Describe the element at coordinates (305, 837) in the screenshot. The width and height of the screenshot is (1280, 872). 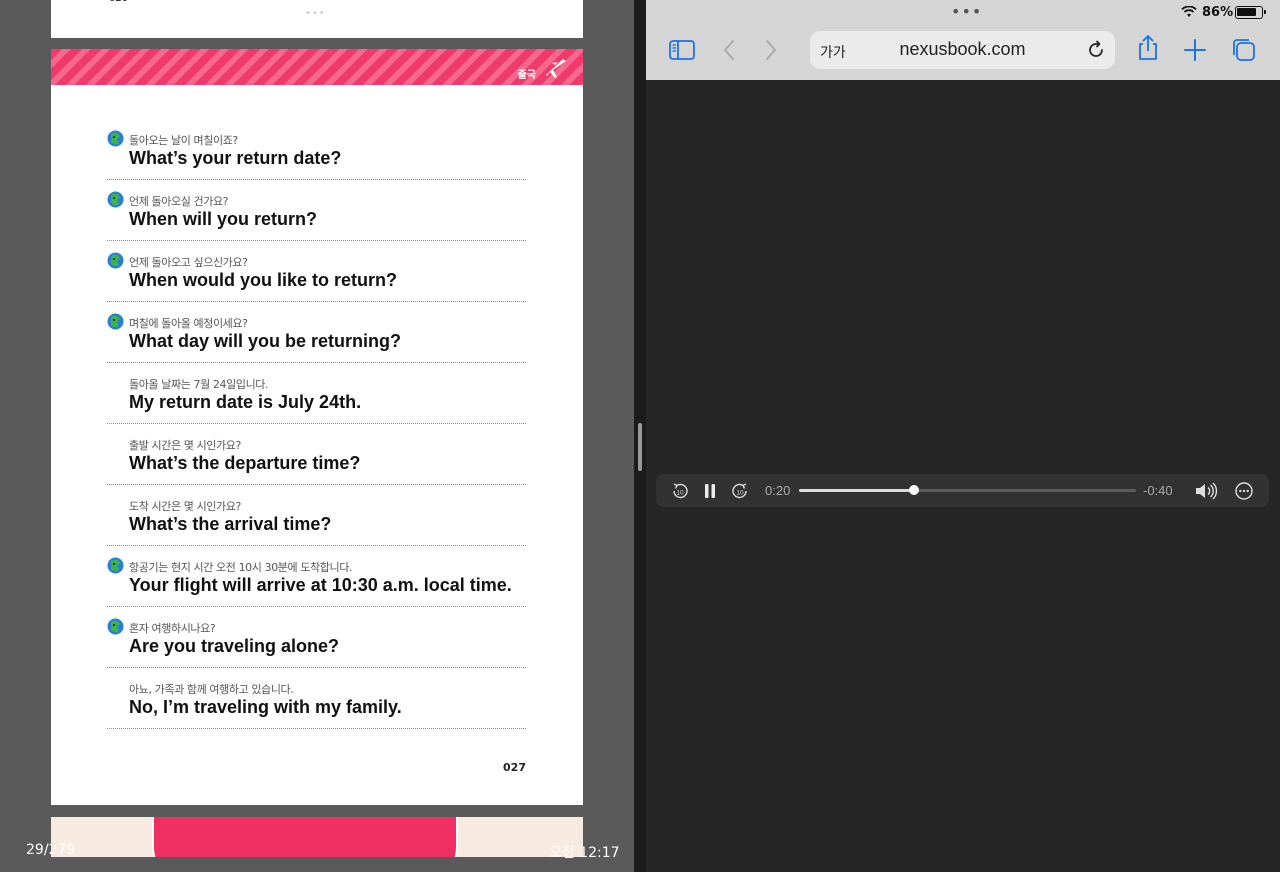
I see `next-page-graphic` at that location.